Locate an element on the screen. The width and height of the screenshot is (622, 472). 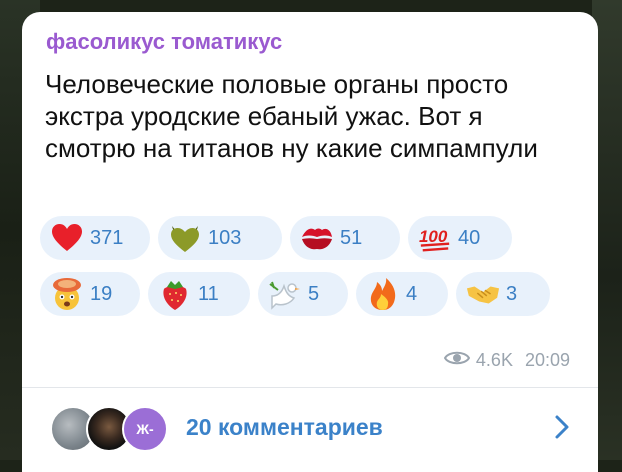
message-time: 20:09 is located at coordinates (547, 360).